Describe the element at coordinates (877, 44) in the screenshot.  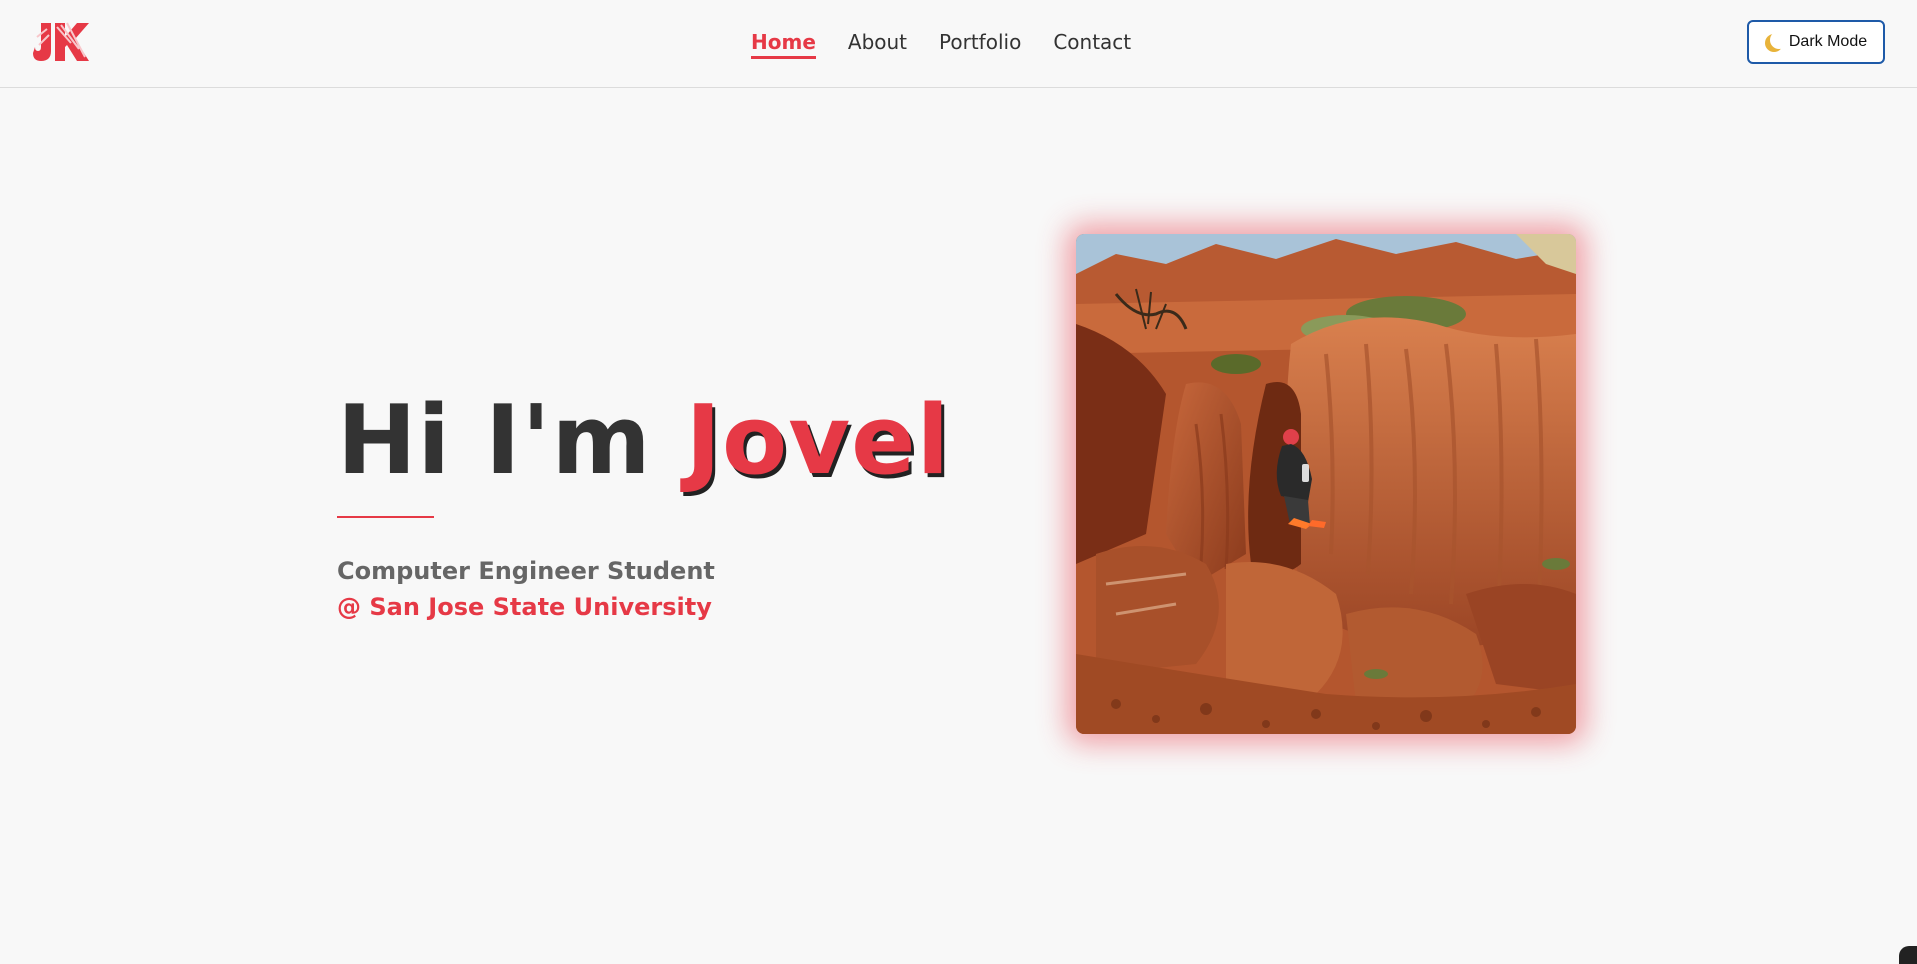
I see `nav-about: About` at that location.